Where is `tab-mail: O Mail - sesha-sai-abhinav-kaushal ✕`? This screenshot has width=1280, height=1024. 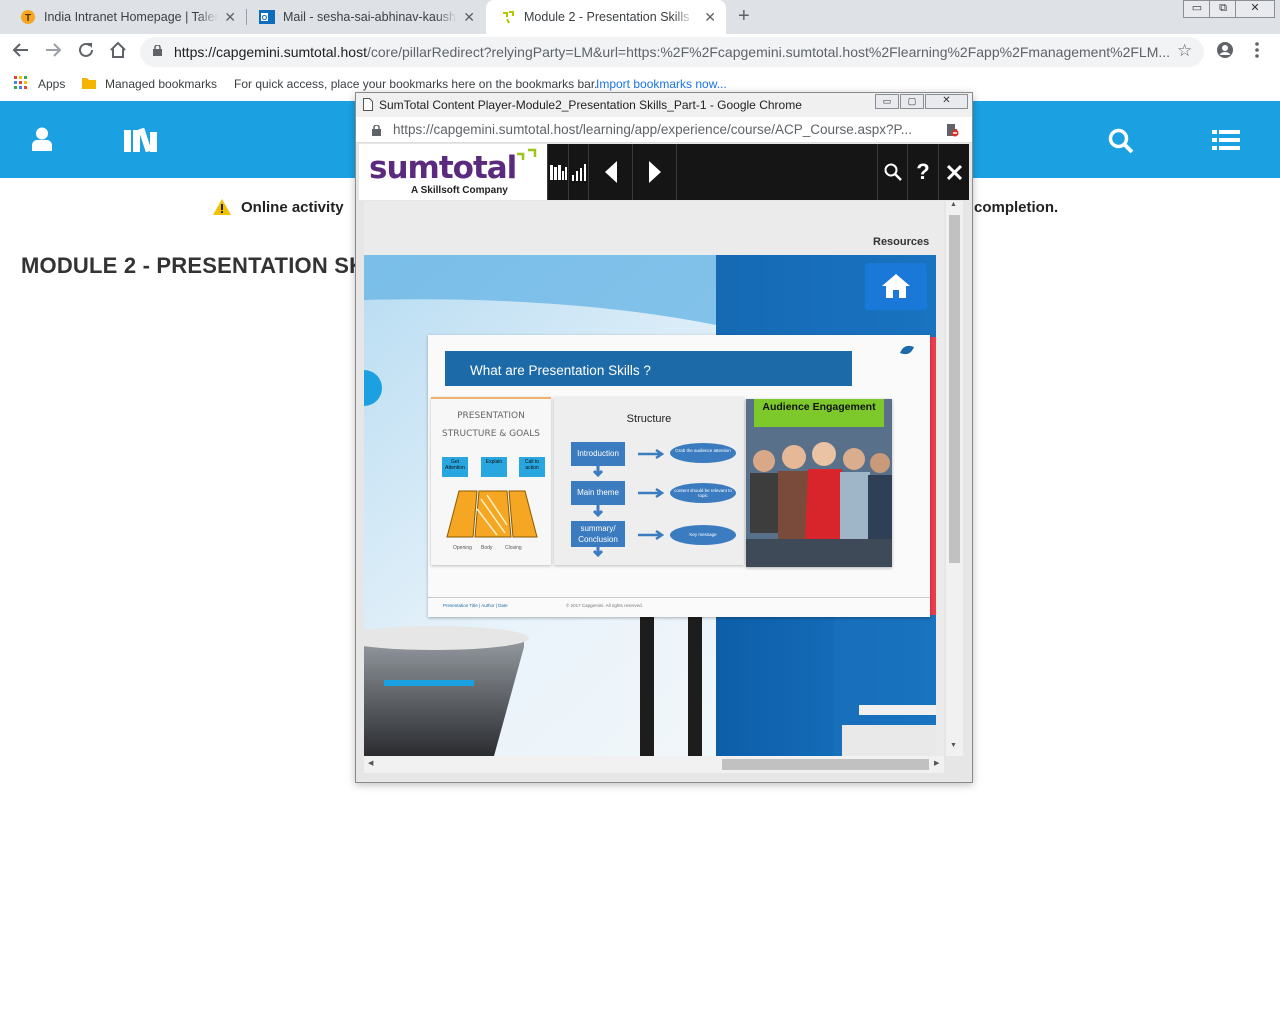 tab-mail: O Mail - sesha-sai-abhinav-kaushal ✕ is located at coordinates (362, 17).